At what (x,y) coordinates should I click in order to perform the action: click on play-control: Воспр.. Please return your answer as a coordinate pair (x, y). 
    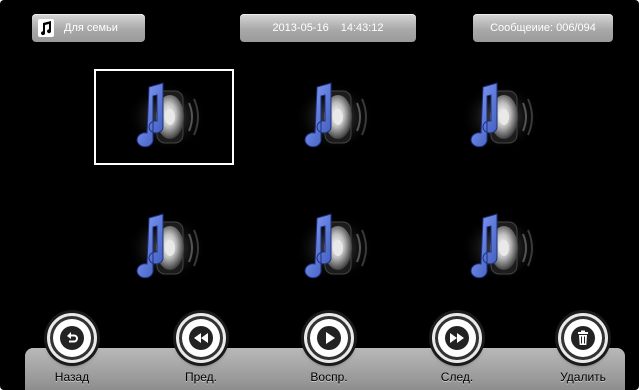
    Looking at the image, I should click on (329, 348).